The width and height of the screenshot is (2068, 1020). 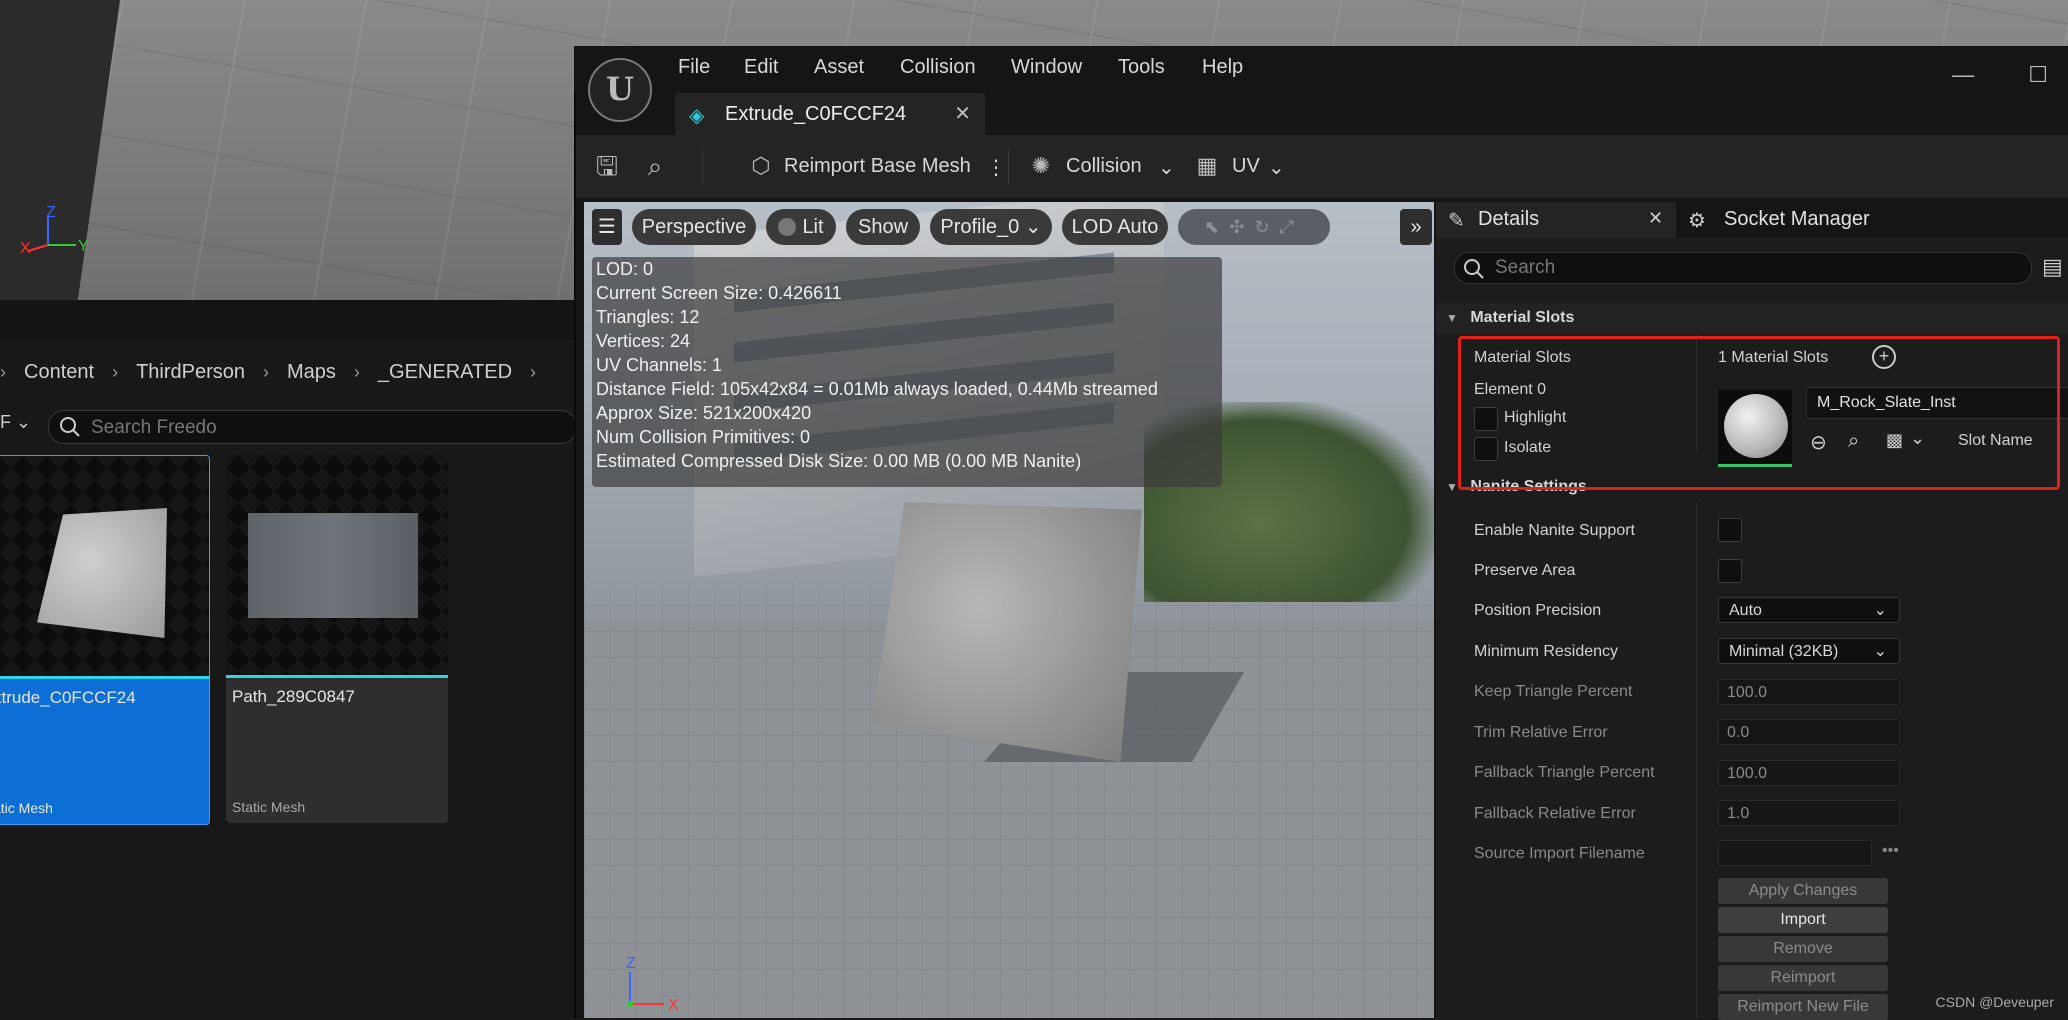 What do you see at coordinates (1555, 813) in the screenshot?
I see `fallback-relative-error-label: Fallback Relative Error` at bounding box center [1555, 813].